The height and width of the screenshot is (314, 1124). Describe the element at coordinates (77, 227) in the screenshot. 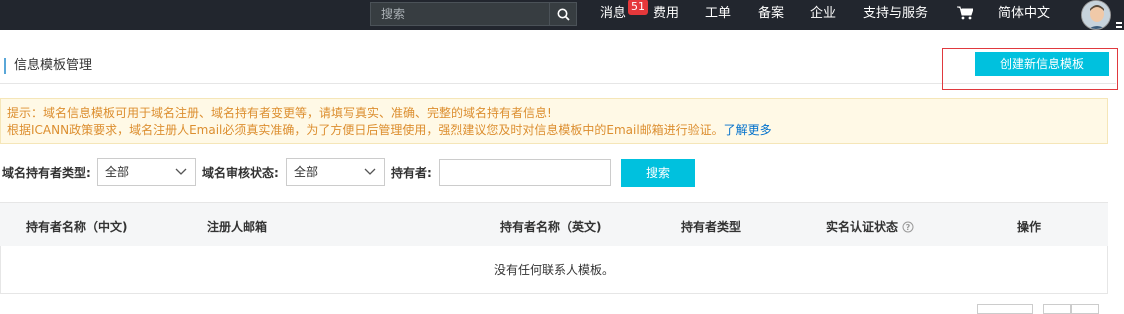

I see `column-header: 持有者名称（中文)` at that location.